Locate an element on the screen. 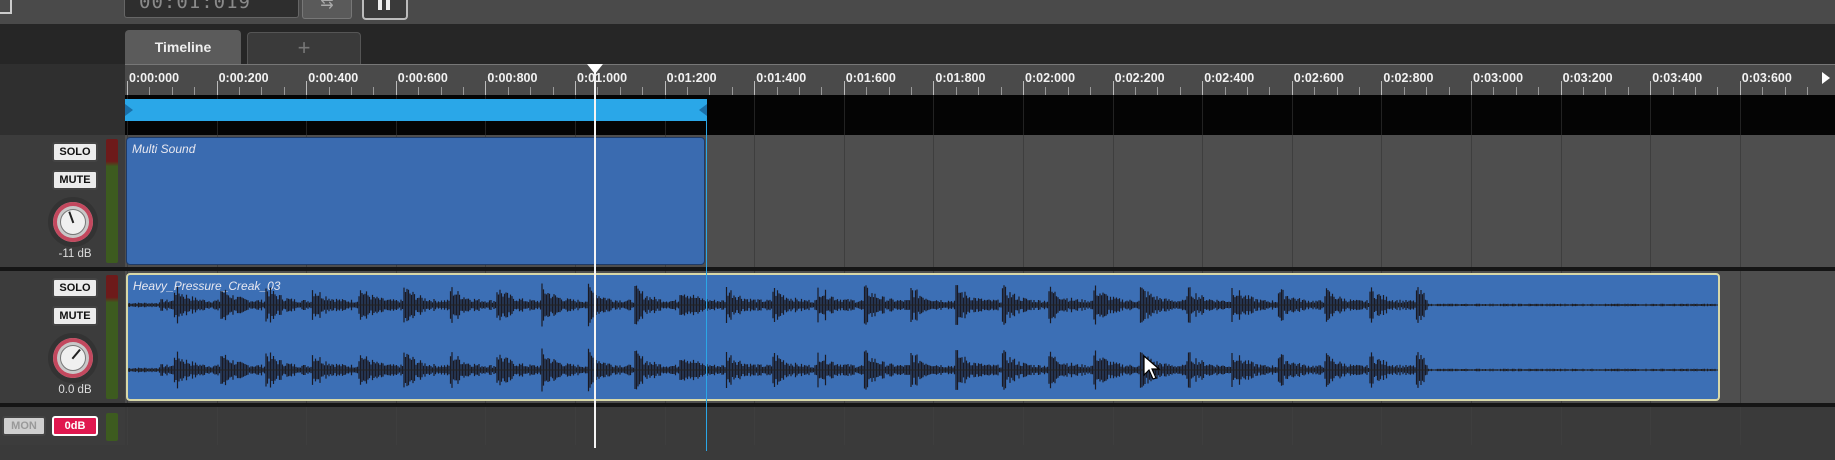 Image resolution: width=1835 pixels, height=460 pixels. ruler-label: 0:02:000 is located at coordinates (1050, 78).